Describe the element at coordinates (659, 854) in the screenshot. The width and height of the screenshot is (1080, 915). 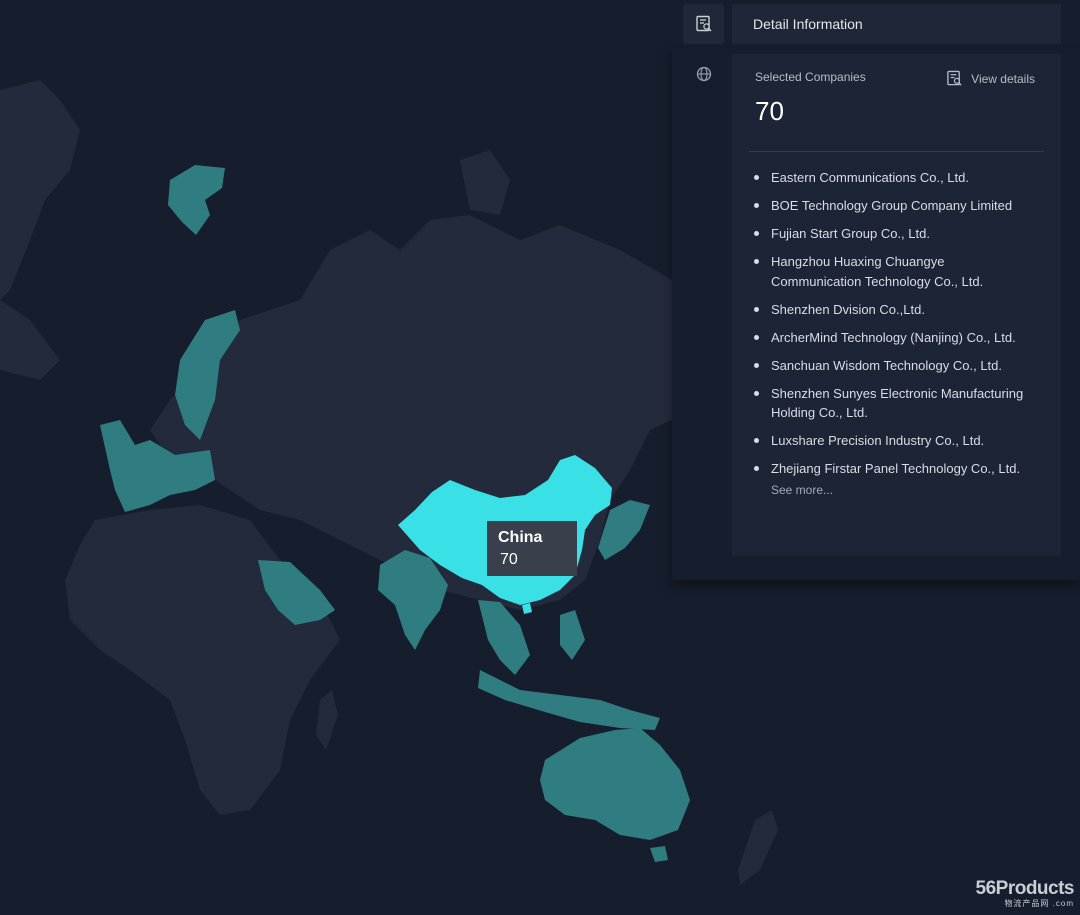
I see `tasmania-region` at that location.